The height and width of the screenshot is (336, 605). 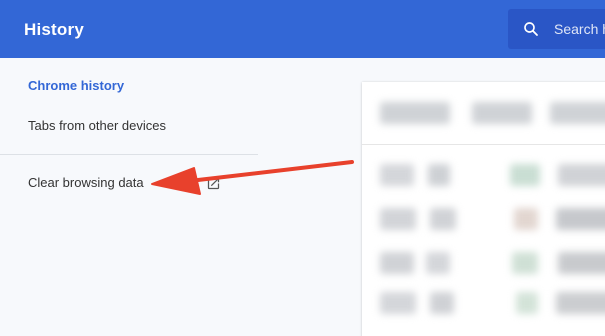 What do you see at coordinates (97, 125) in the screenshot?
I see `sidebar-item-tabs-from-other-devices: Tabs from other devices` at bounding box center [97, 125].